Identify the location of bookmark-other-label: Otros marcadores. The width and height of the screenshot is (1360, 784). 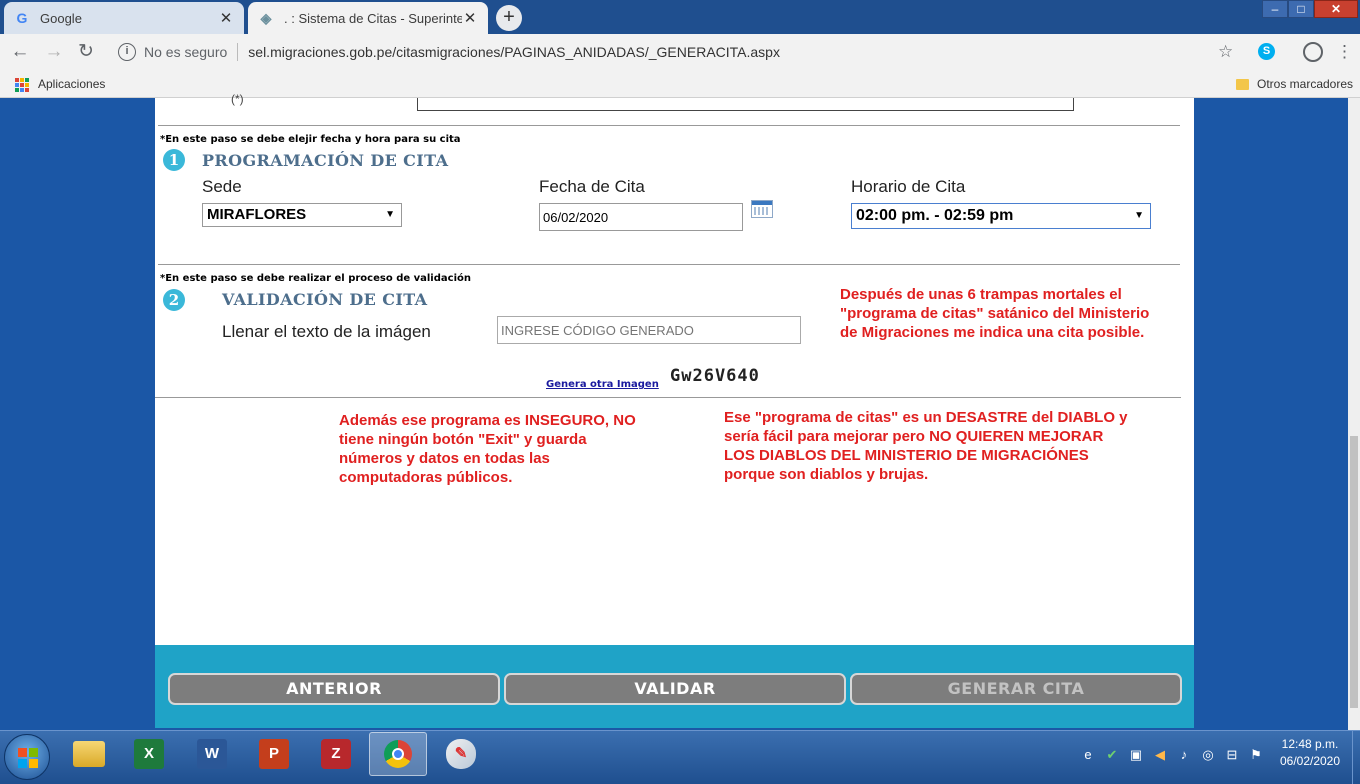
(1305, 84).